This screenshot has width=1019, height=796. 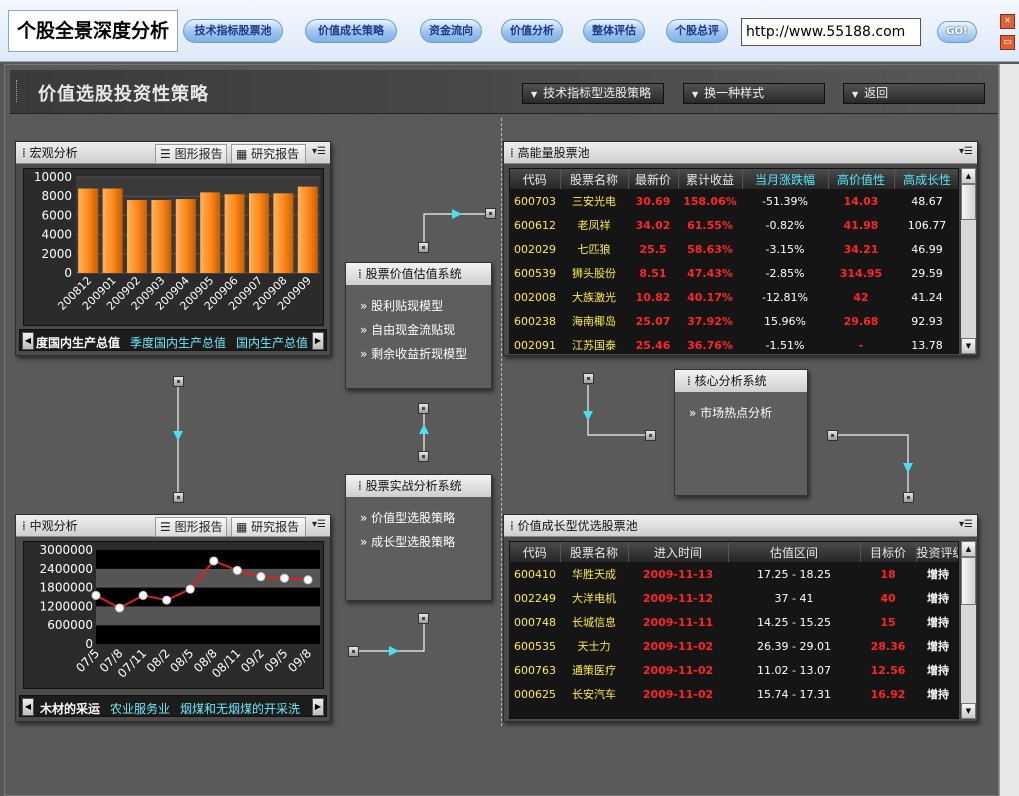 I want to click on tab-meso-chart-report: ☰ 图形报告, so click(x=191, y=527).